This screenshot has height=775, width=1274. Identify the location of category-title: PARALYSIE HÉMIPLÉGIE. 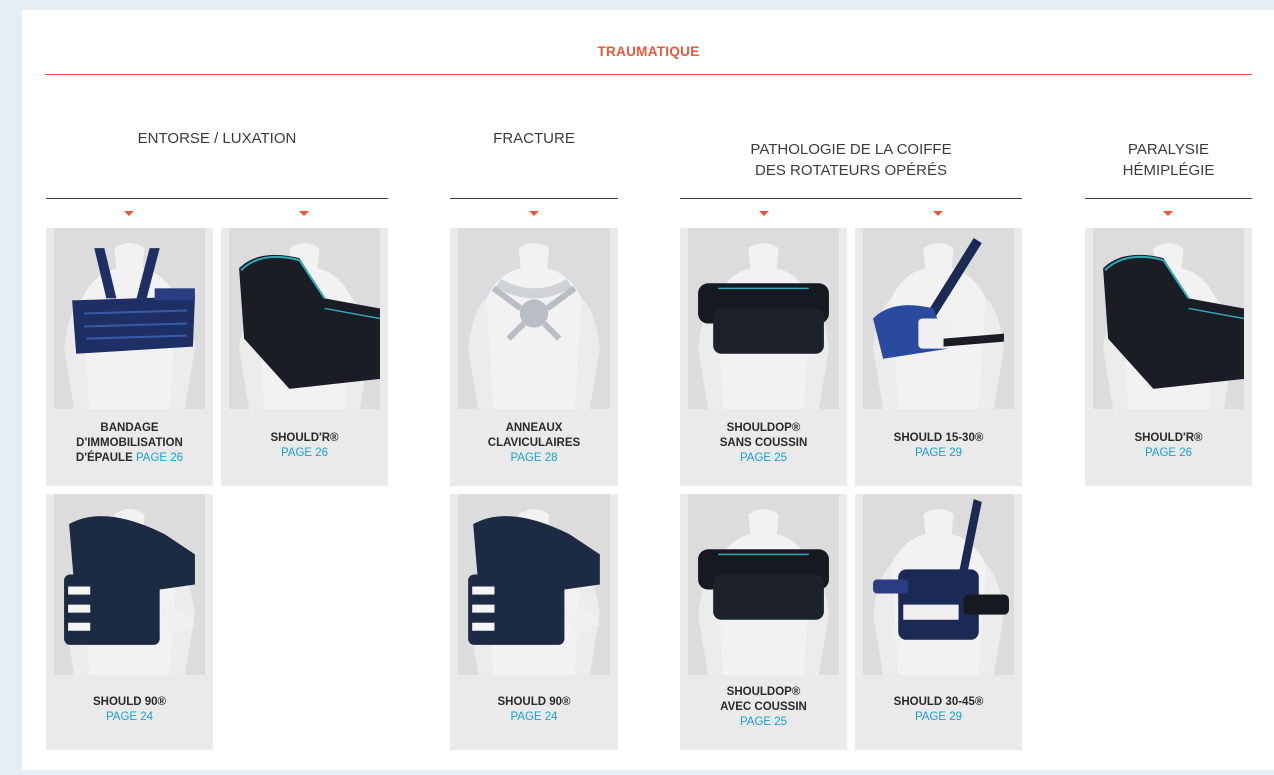
(1168, 160).